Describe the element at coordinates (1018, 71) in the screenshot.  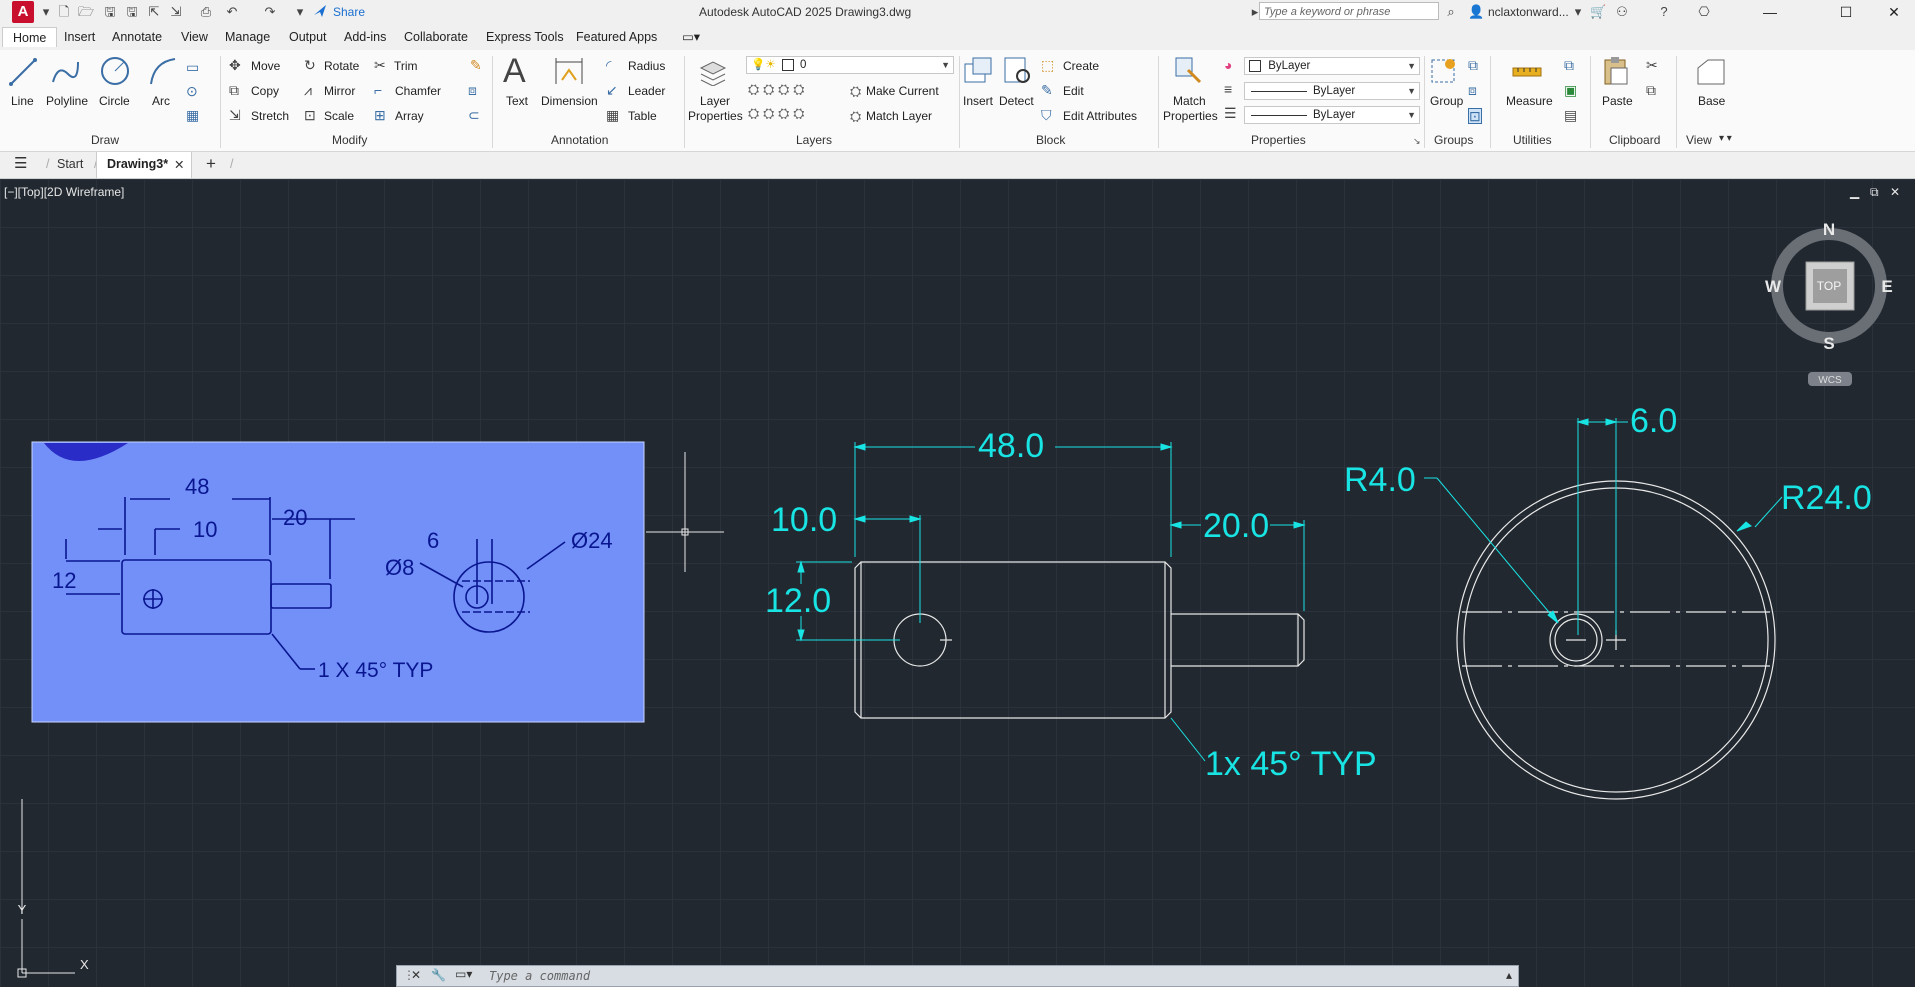
I see `detect-icon` at that location.